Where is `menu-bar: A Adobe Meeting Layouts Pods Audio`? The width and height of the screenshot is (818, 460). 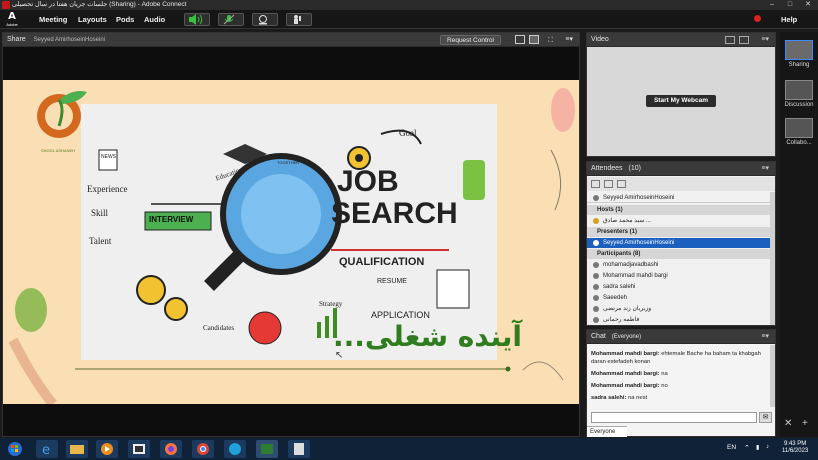 menu-bar: A Adobe Meeting Layouts Pods Audio is located at coordinates (409, 19).